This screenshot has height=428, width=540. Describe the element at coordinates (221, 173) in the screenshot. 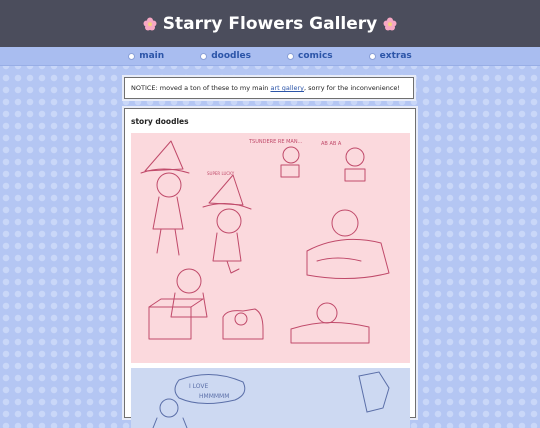

I see `sketch-caption: SUPER LUCKY` at that location.